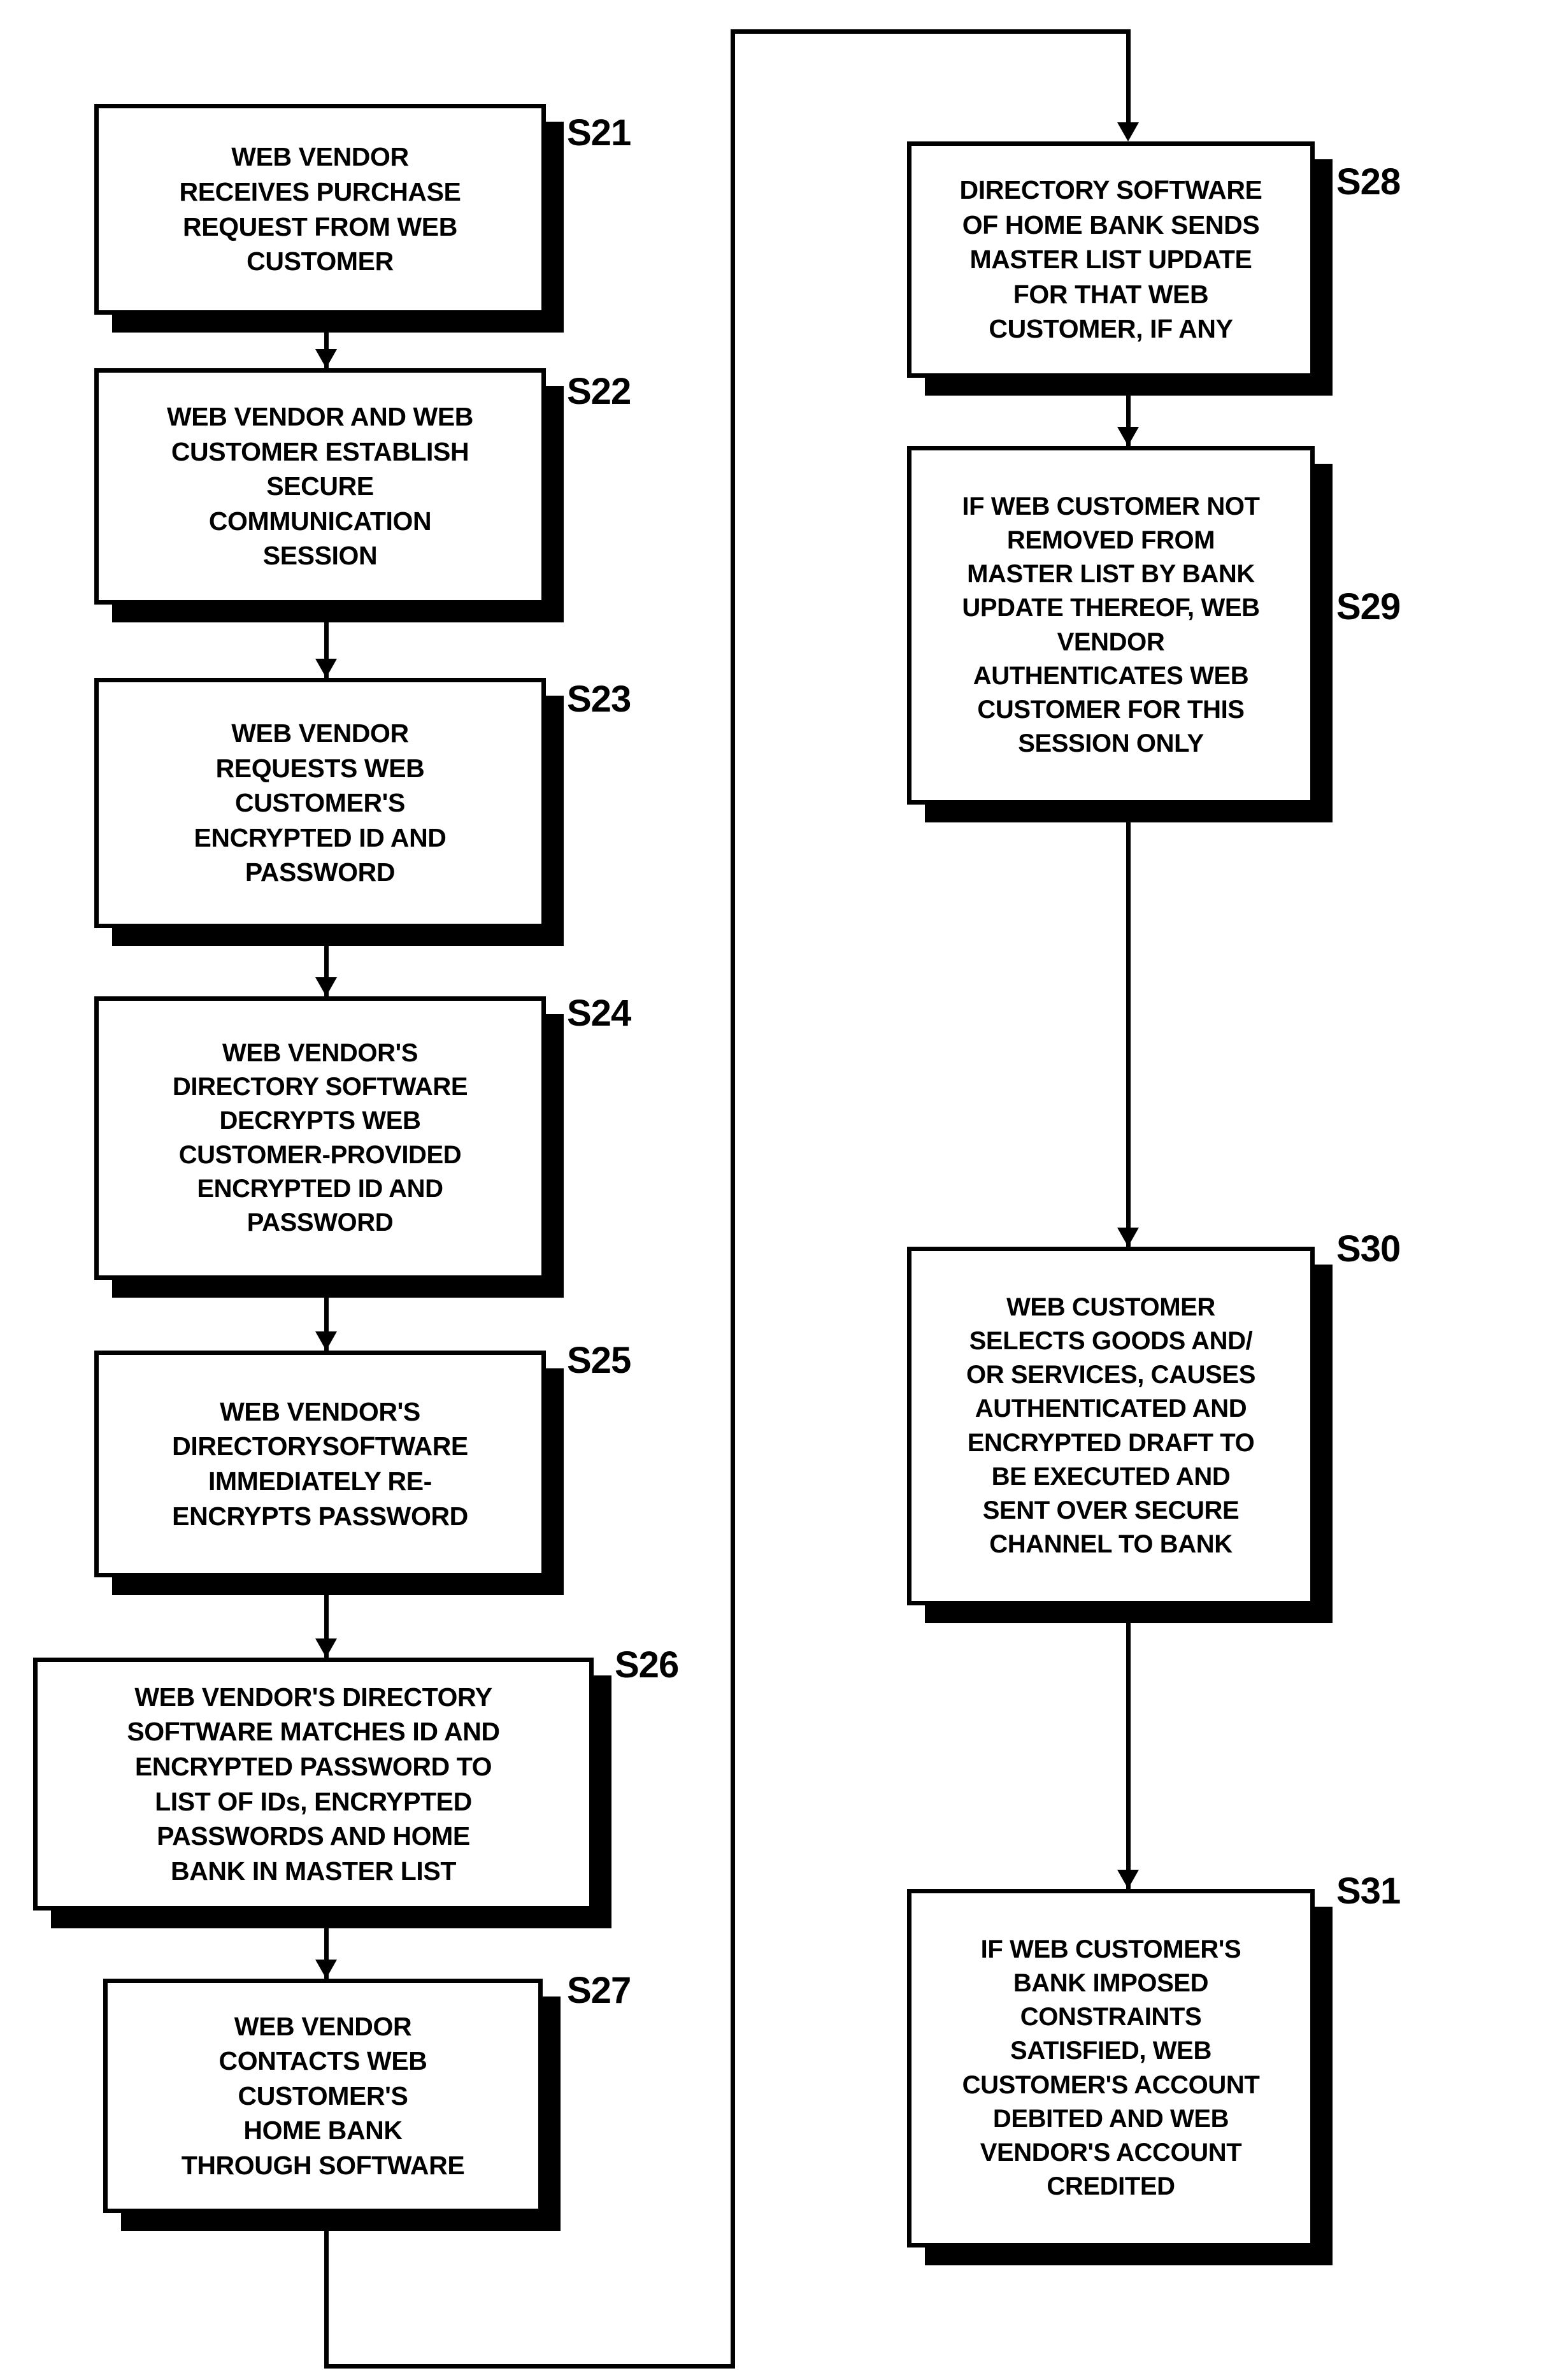 The image size is (1544, 2380). What do you see at coordinates (326, 358) in the screenshot?
I see `arrowhead-s21-s22` at bounding box center [326, 358].